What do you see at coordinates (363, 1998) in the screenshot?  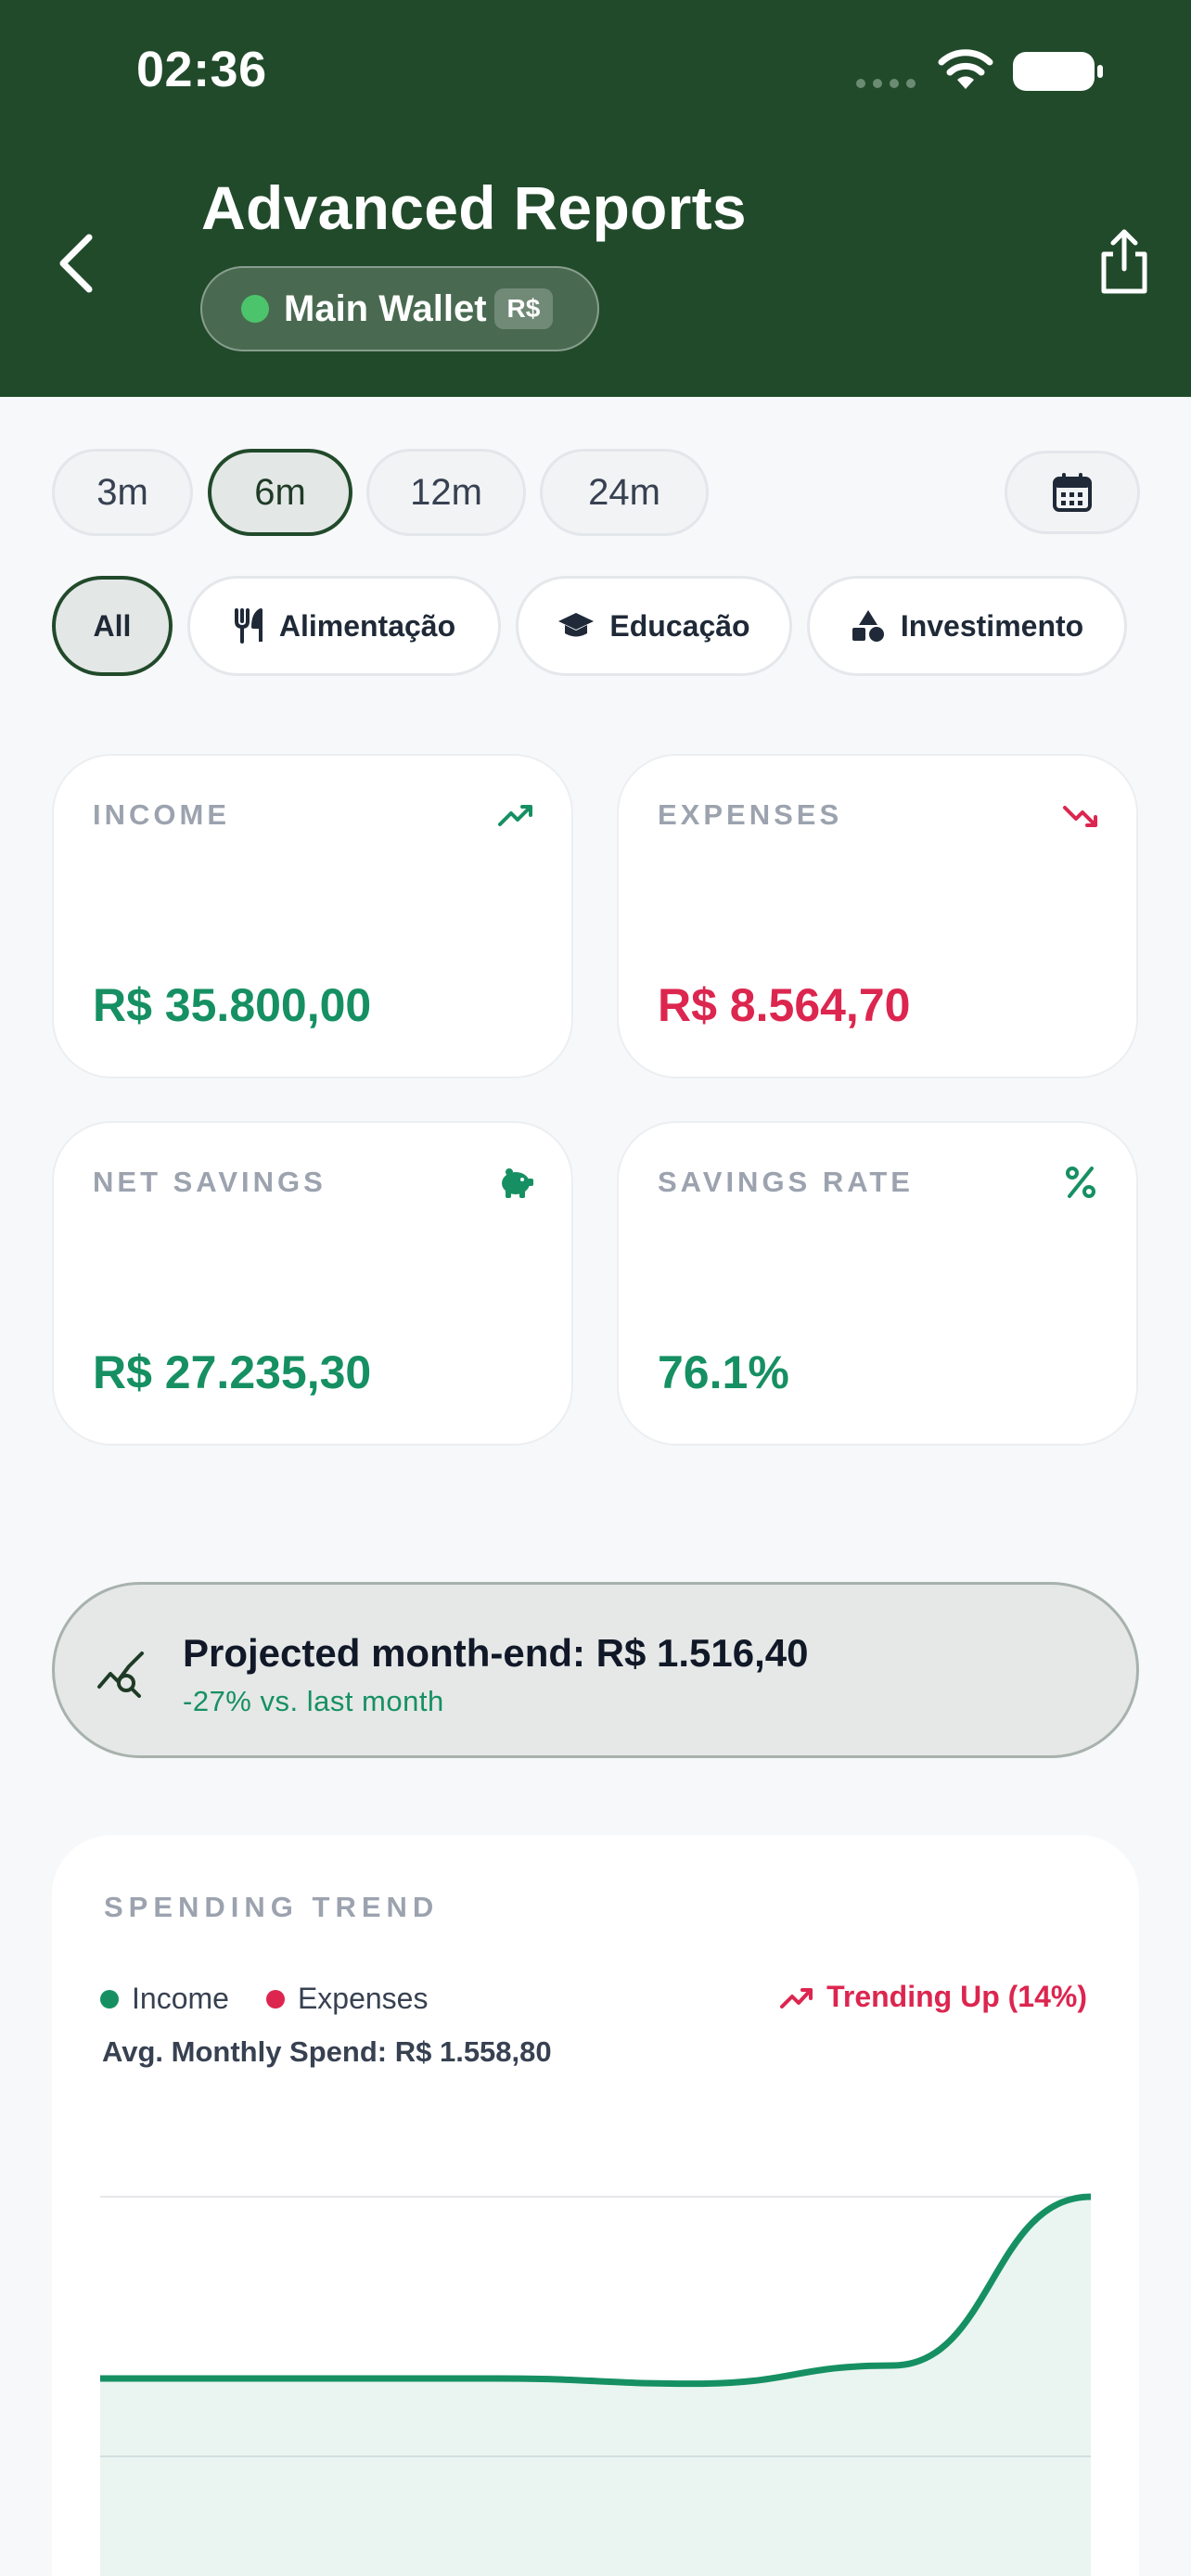 I see `legend-expenses-label: Expenses` at bounding box center [363, 1998].